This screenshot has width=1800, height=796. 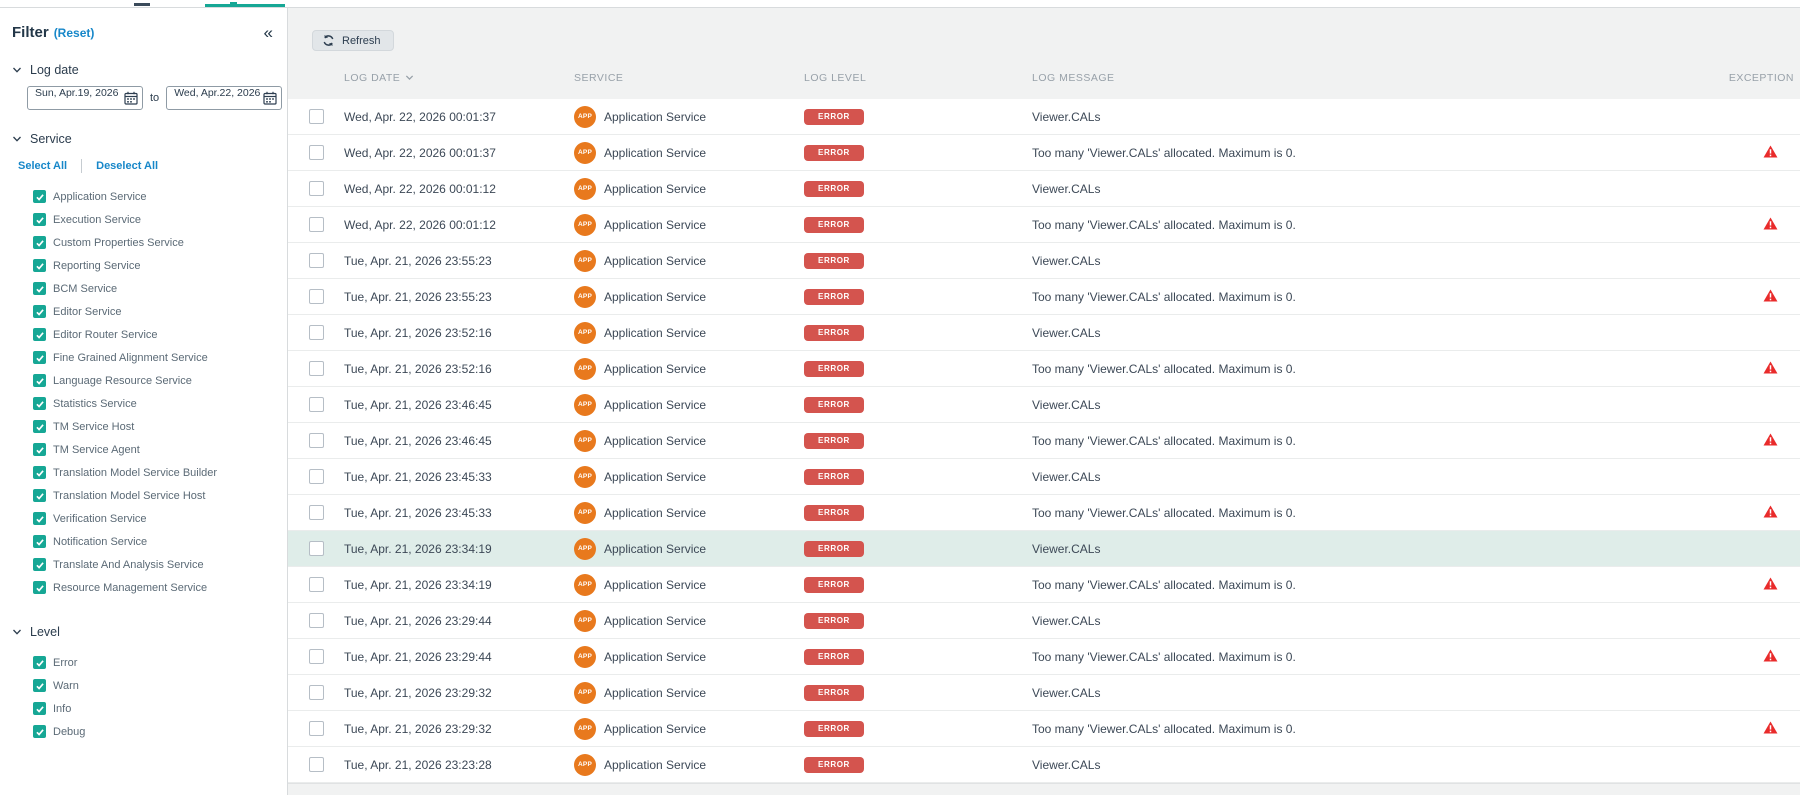 What do you see at coordinates (143, 334) in the screenshot?
I see `service-checkbox-item: Editor Router Service` at bounding box center [143, 334].